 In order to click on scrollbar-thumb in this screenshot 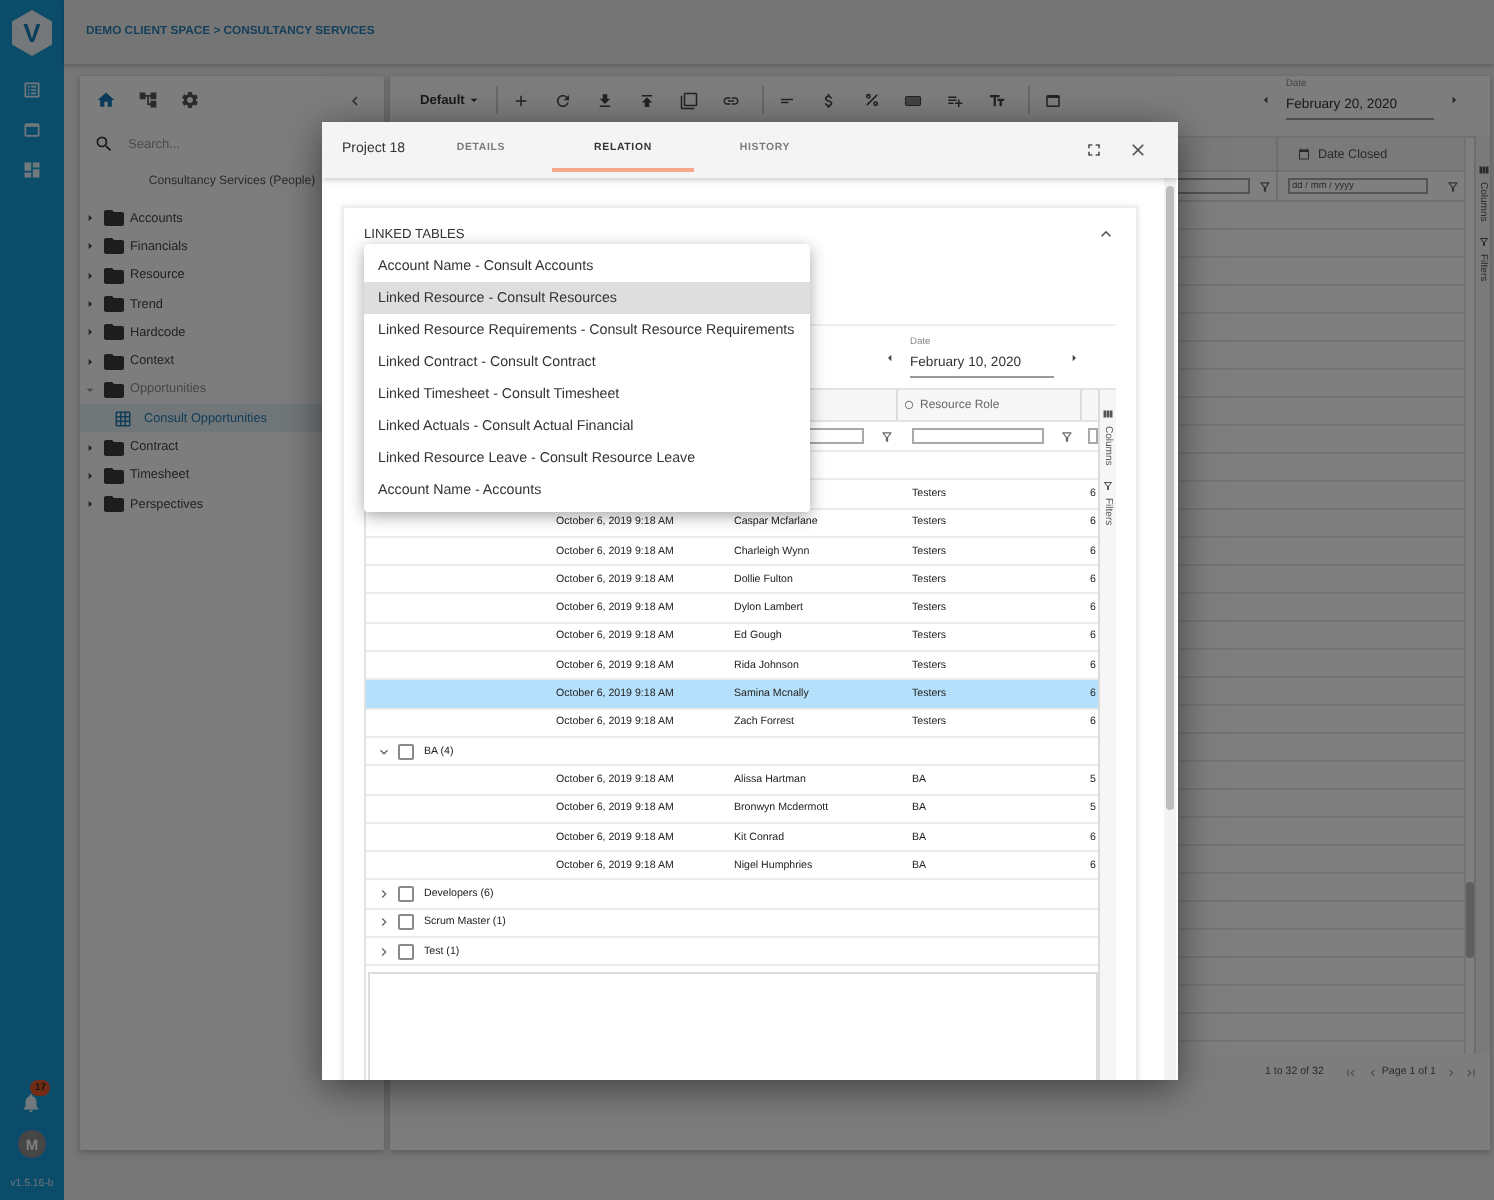, I will do `click(1170, 498)`.